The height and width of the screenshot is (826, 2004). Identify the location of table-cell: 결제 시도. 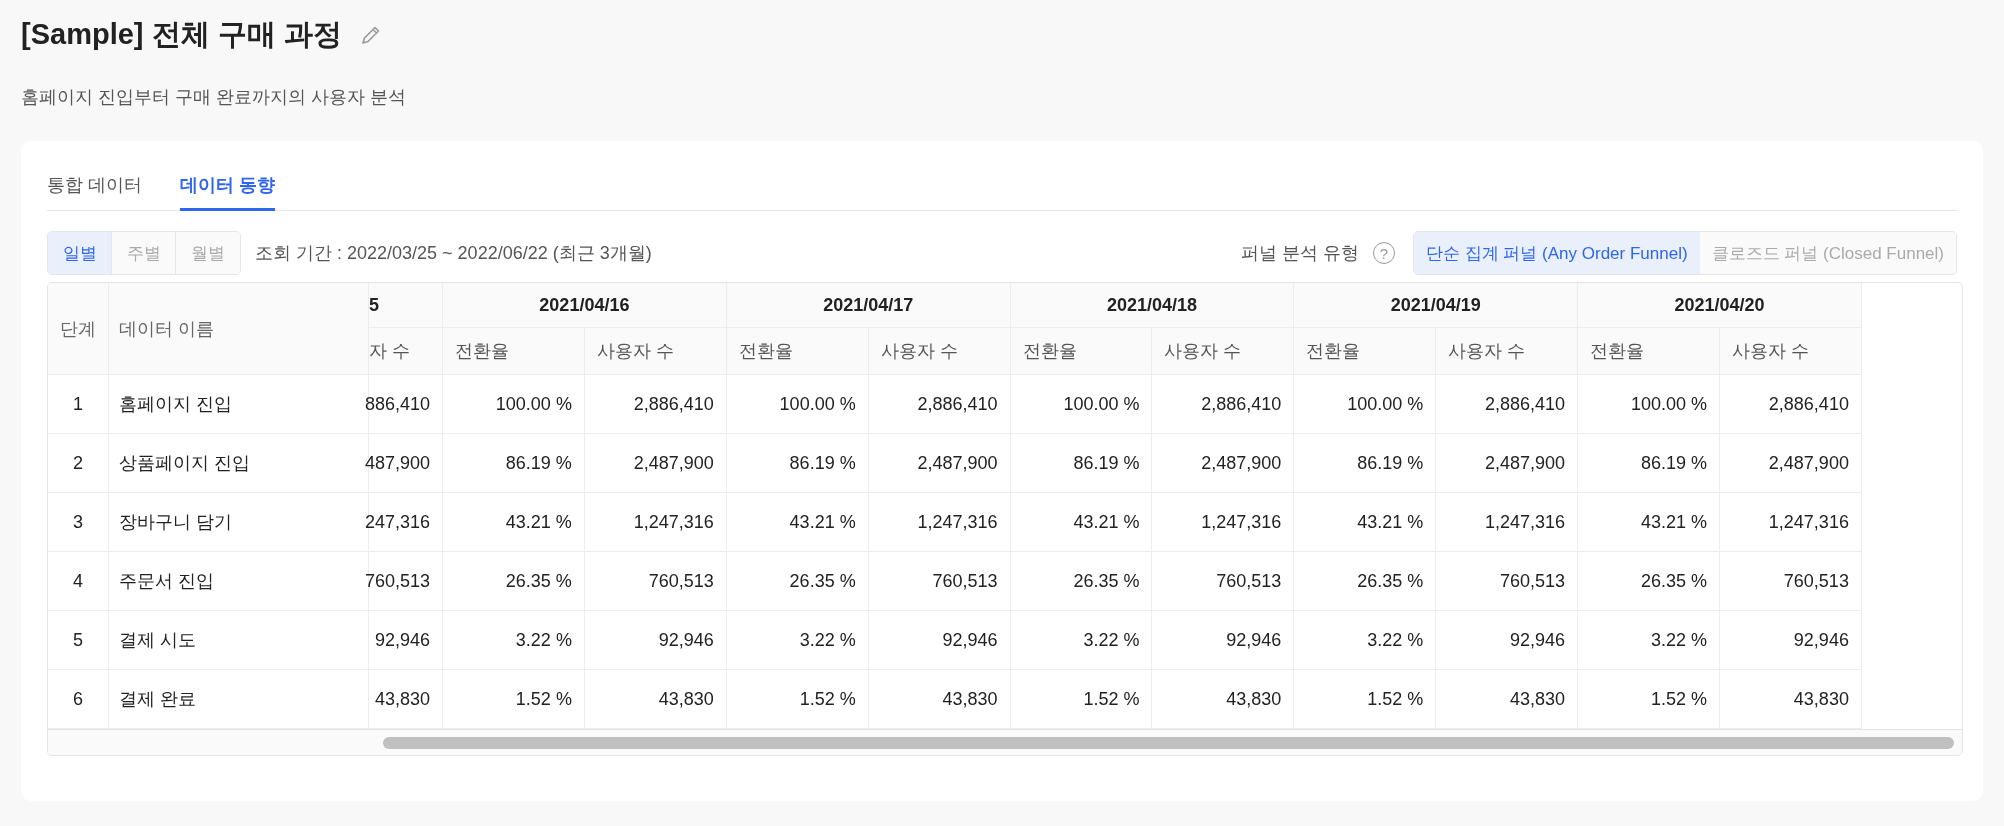
(239, 640).